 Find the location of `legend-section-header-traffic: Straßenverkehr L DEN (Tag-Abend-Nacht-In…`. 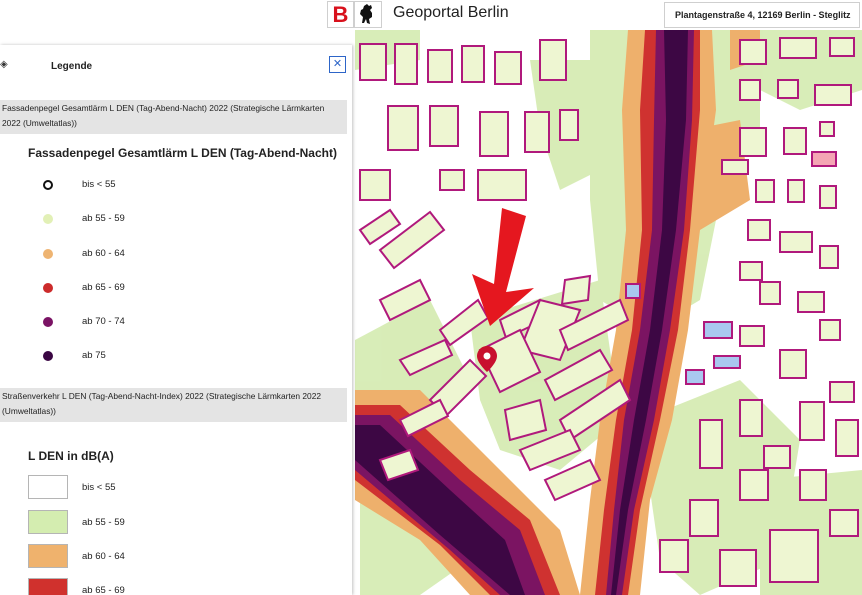

legend-section-header-traffic: Straßenverkehr L DEN (Tag-Abend-Nacht-In… is located at coordinates (173, 405).